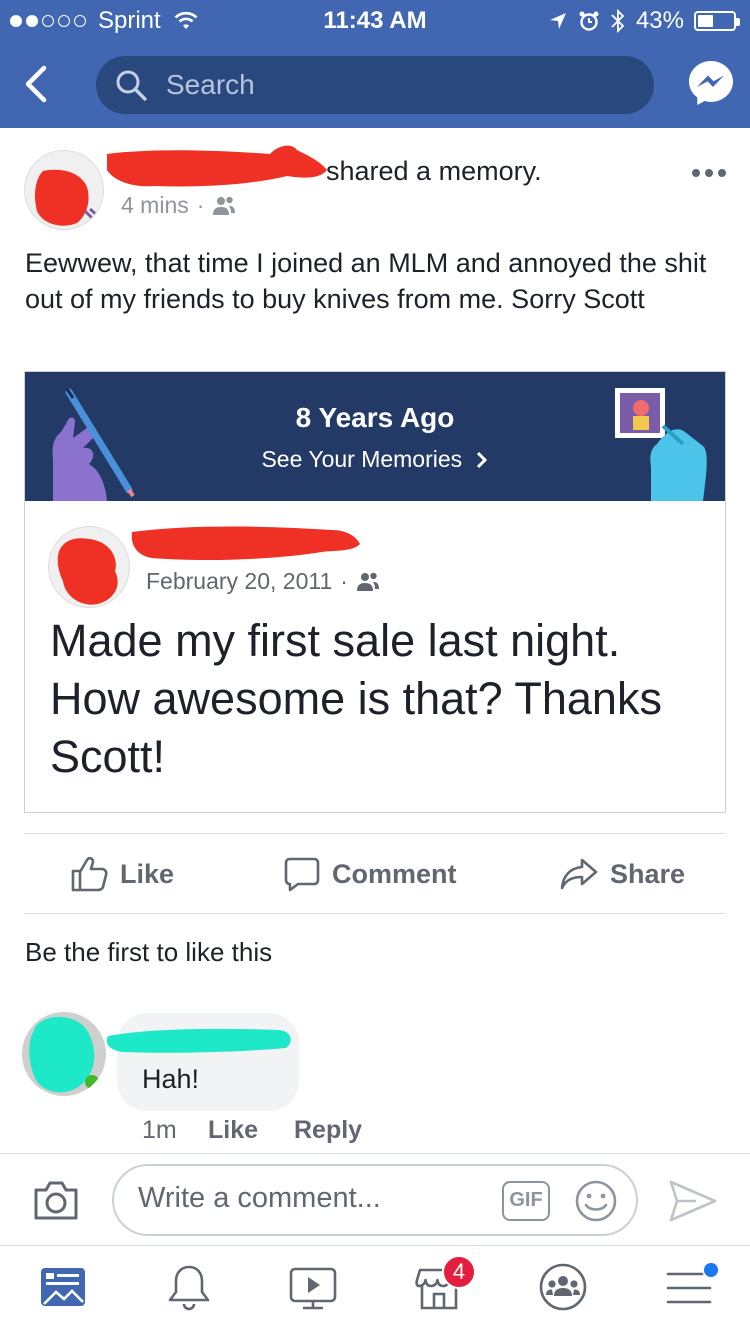 This screenshot has height=1334, width=750. What do you see at coordinates (147, 873) in the screenshot?
I see `like-label: Like` at bounding box center [147, 873].